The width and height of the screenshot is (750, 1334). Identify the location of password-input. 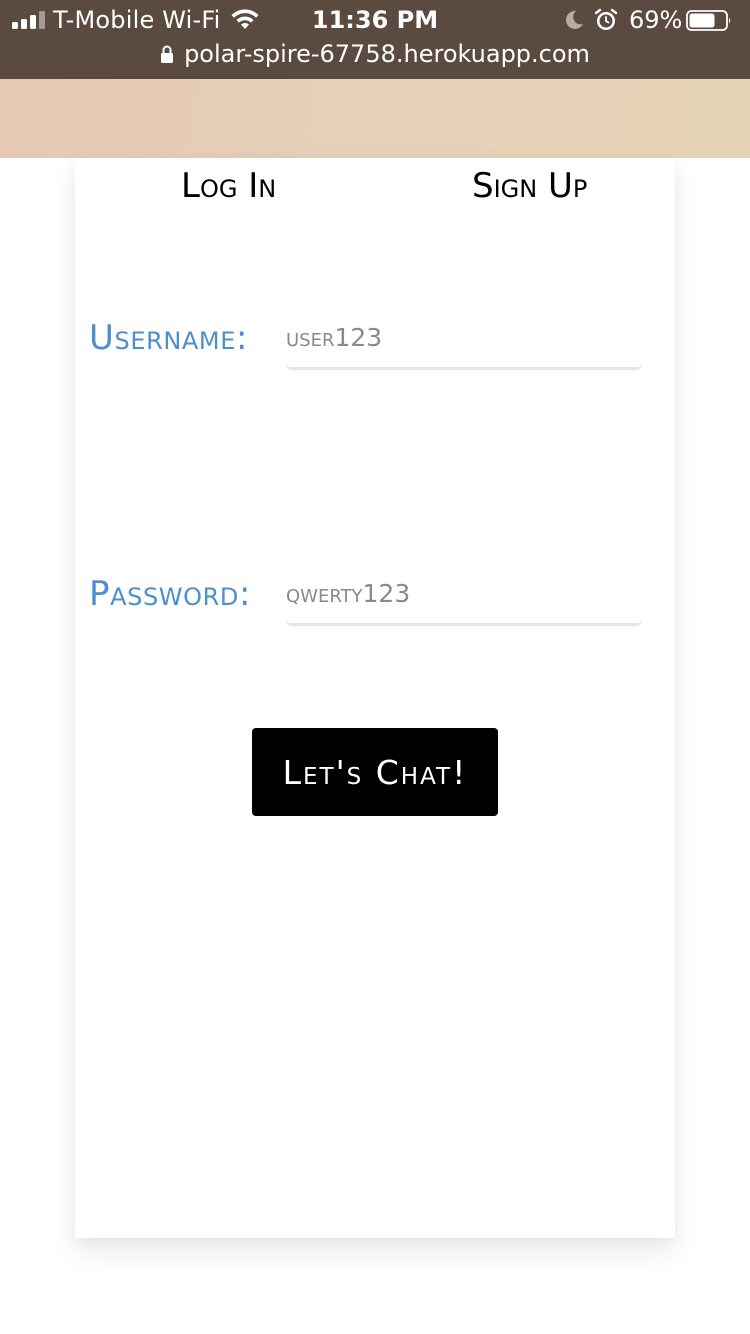
(464, 595).